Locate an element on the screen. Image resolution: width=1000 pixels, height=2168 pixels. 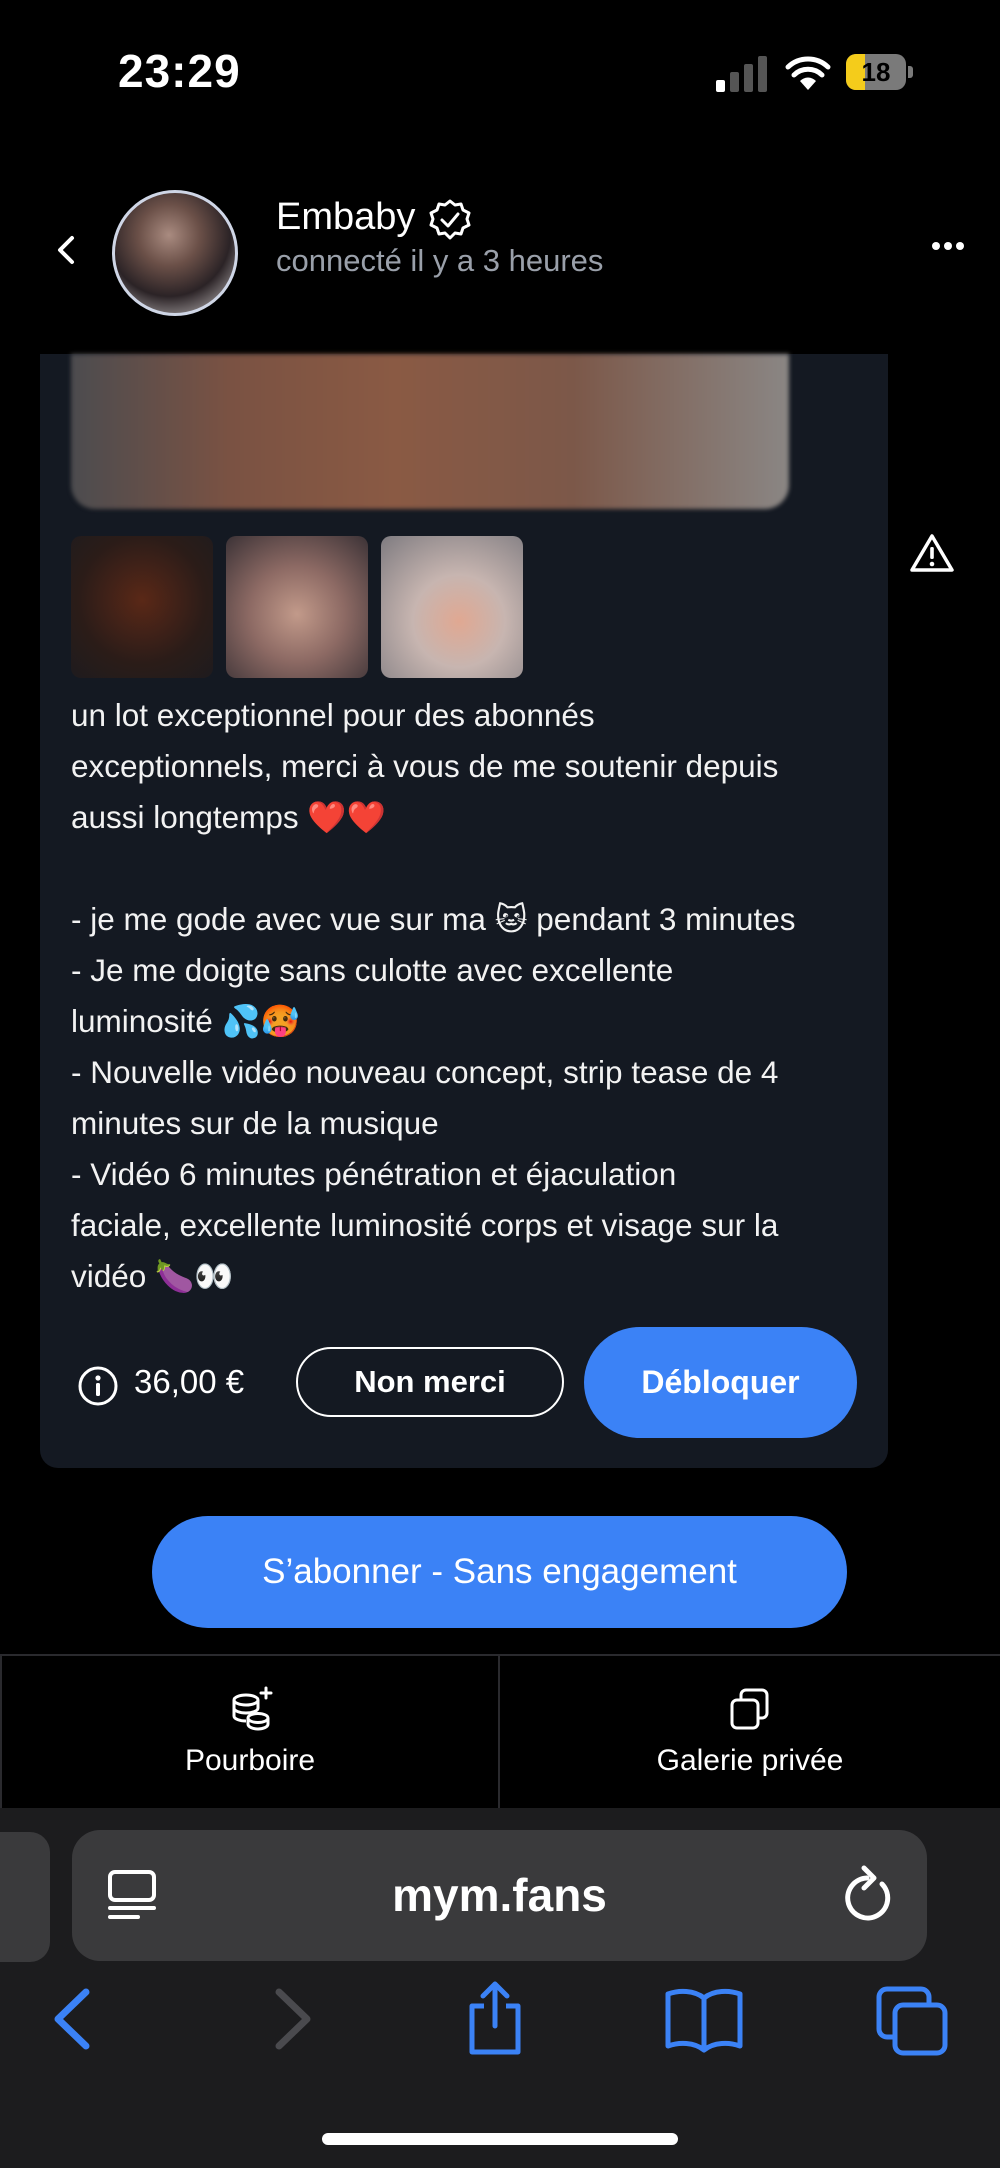
battery-icon: 18 is located at coordinates (880, 73).